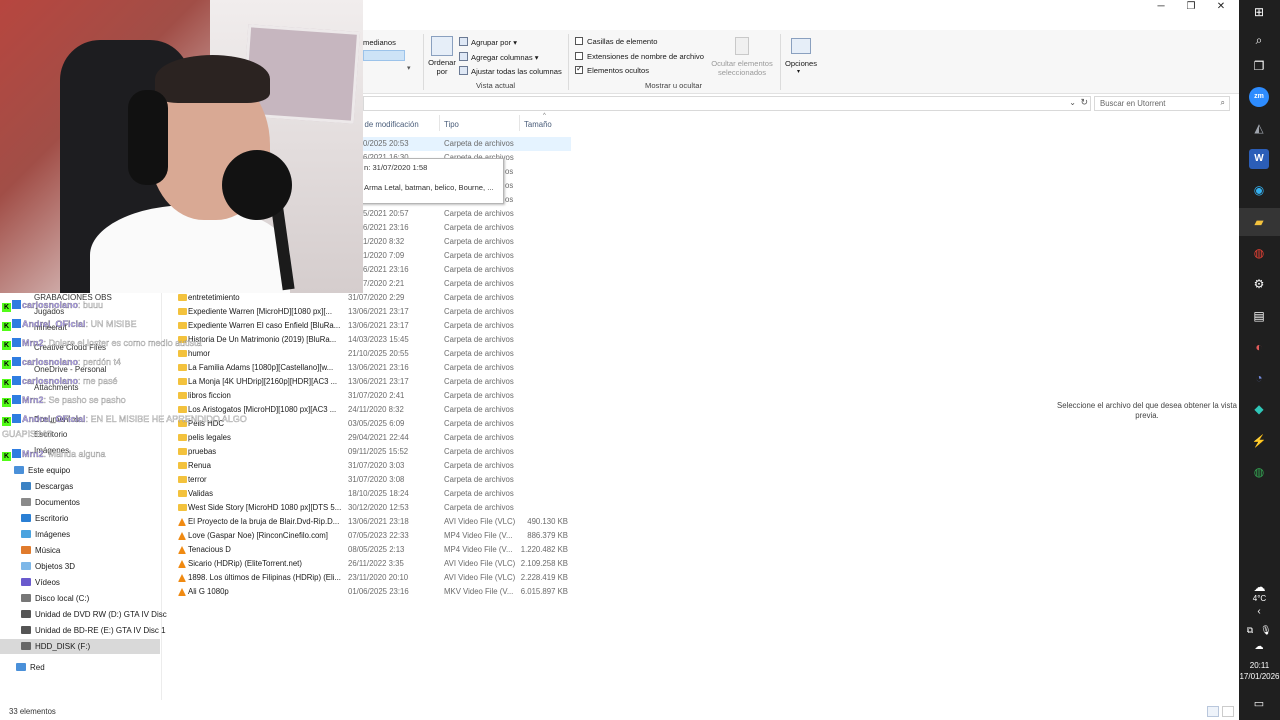  I want to click on partial-file-row: 1/2020 7:09 Carpeta de archivos, so click(467, 256).